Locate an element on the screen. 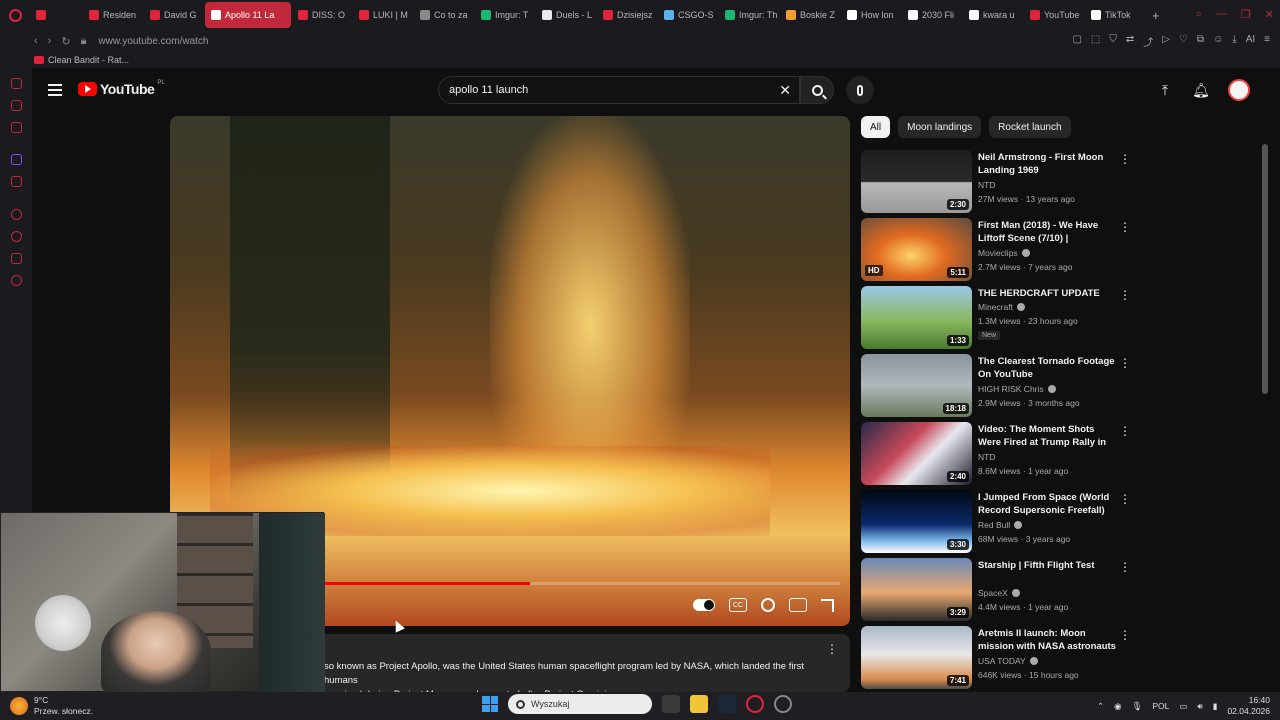 The image size is (1280, 720). twitch-icon is located at coordinates (16, 159).